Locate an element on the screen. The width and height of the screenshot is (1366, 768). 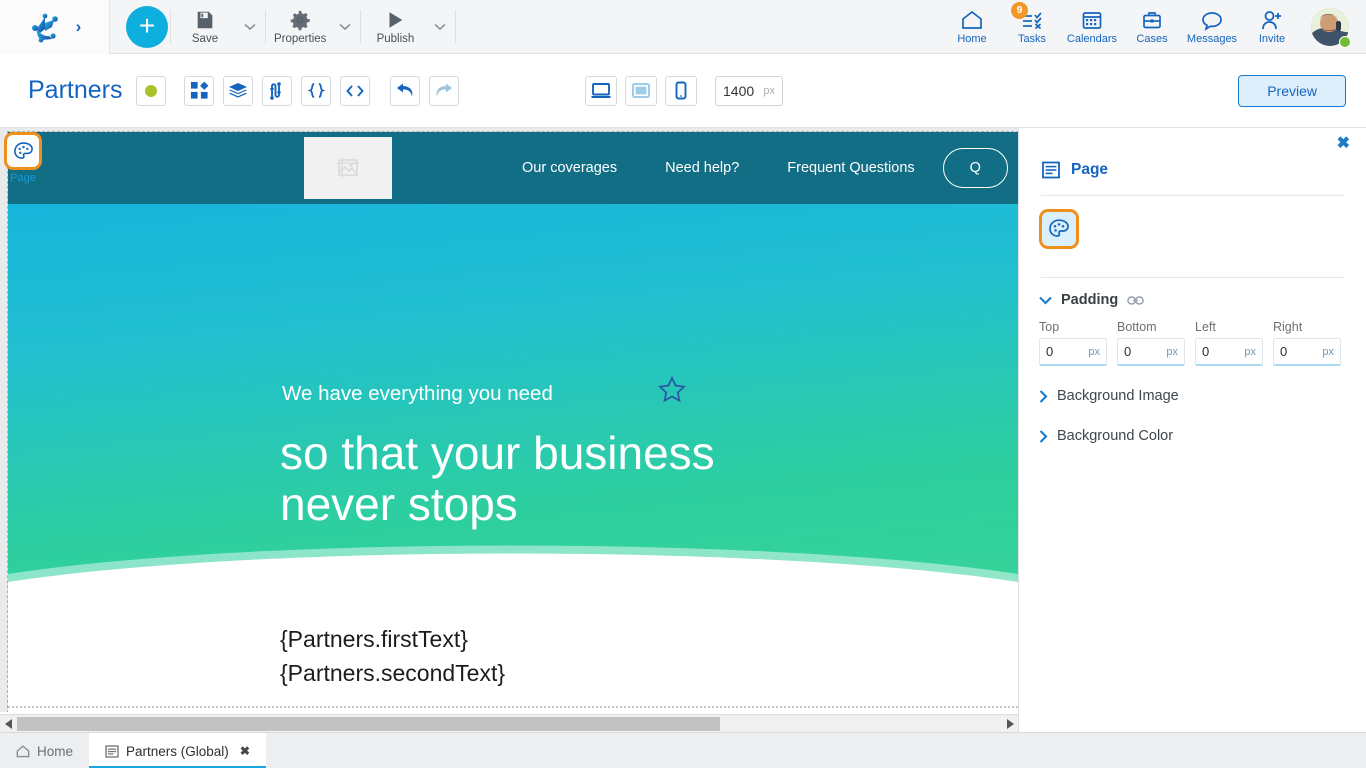
padding-left-input: 0 px is located at coordinates (1229, 352).